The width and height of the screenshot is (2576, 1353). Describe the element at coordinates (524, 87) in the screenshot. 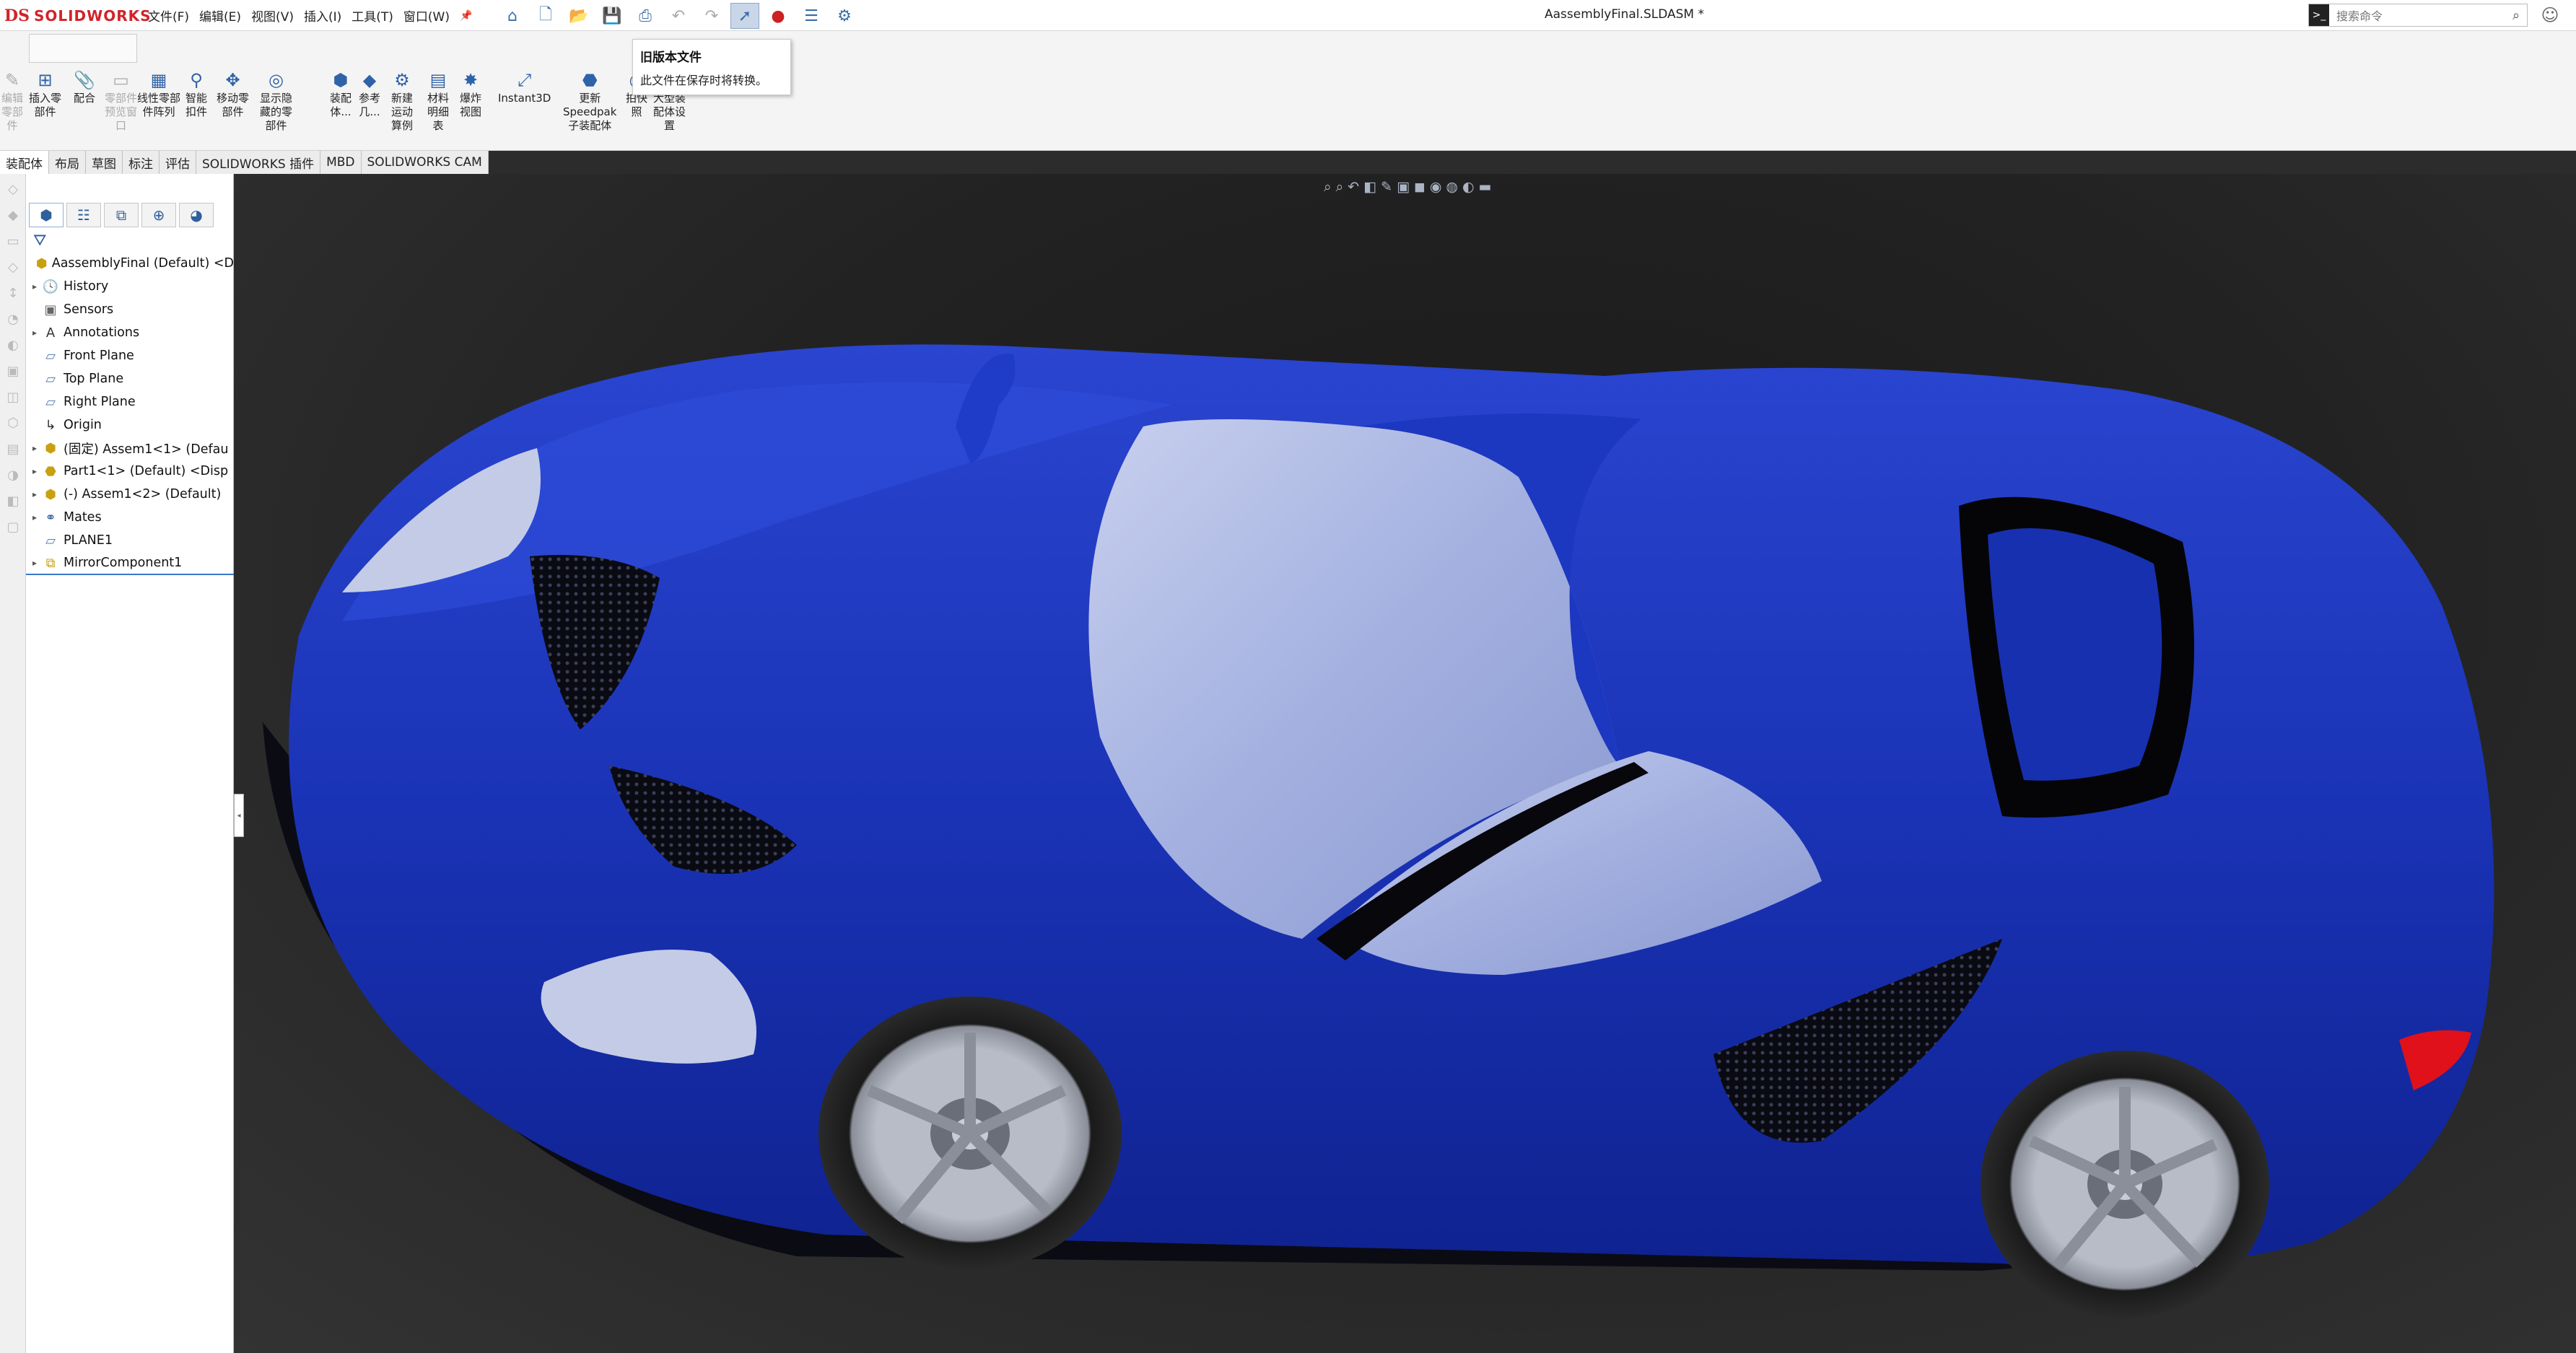

I see `ribbon-button: ⤢ Instant3D` at that location.